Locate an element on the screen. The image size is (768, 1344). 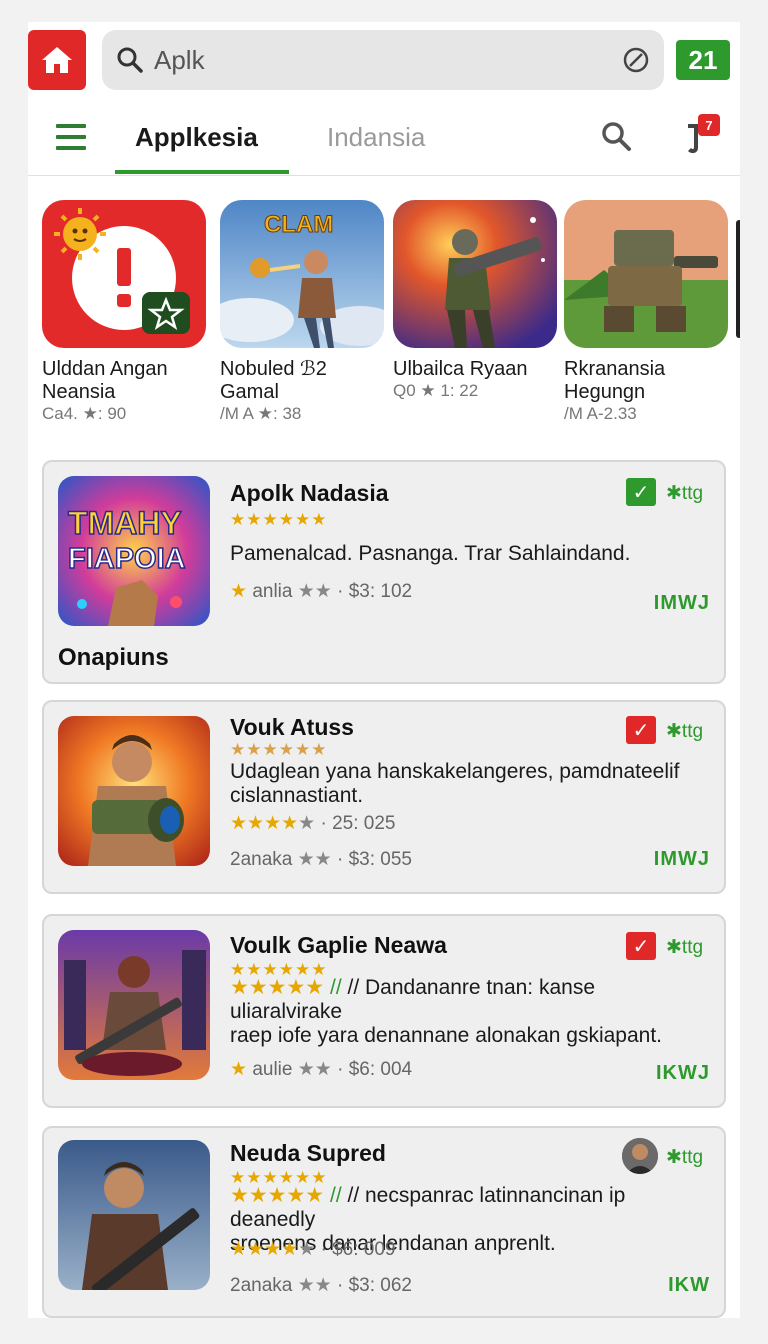
counter-badge: 21 is located at coordinates (703, 60).